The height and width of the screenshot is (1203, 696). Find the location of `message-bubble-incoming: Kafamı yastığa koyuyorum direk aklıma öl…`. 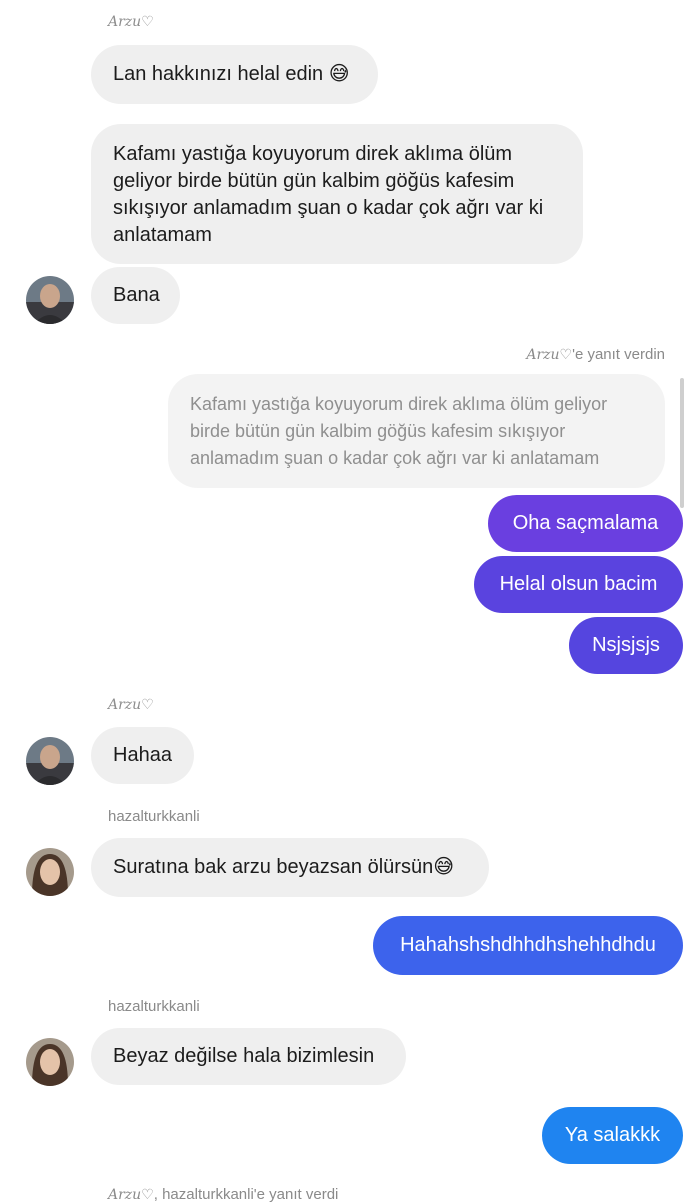

message-bubble-incoming: Kafamı yastığa koyuyorum direk aklıma öl… is located at coordinates (337, 194).